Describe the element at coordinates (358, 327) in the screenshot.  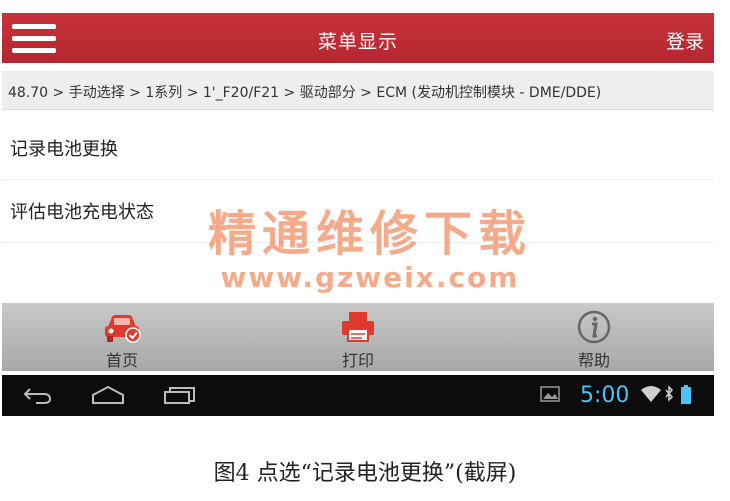
I see `printer-icon` at that location.